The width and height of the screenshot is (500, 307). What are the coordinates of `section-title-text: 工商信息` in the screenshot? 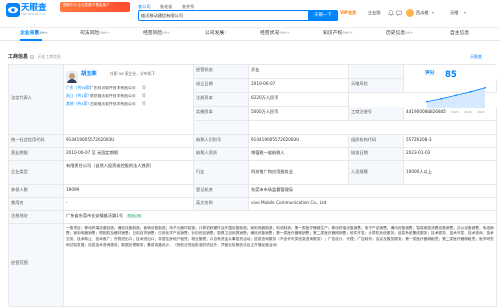 It's located at (18, 57).